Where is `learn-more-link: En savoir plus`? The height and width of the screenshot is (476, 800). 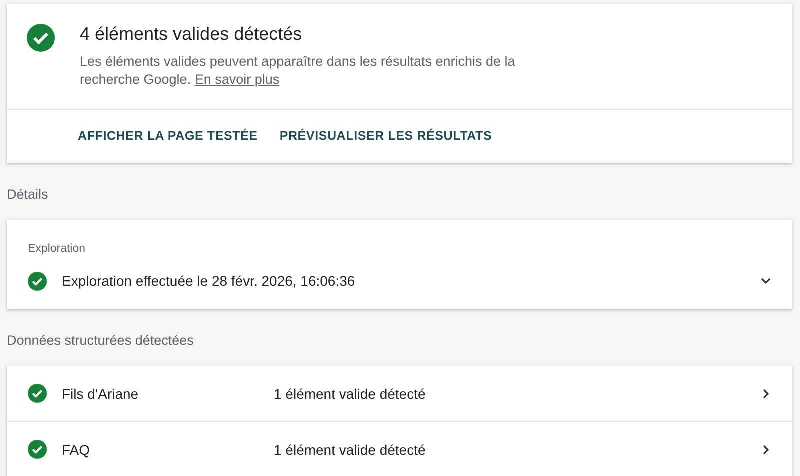 learn-more-link: En savoir plus is located at coordinates (237, 79).